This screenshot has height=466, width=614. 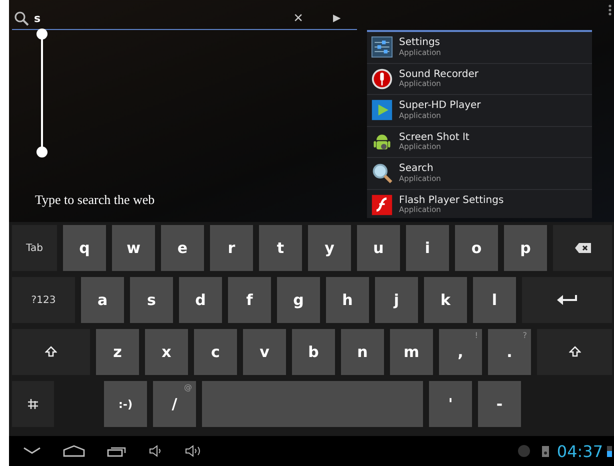 What do you see at coordinates (382, 173) in the screenshot?
I see `magnifier-icon` at bounding box center [382, 173].